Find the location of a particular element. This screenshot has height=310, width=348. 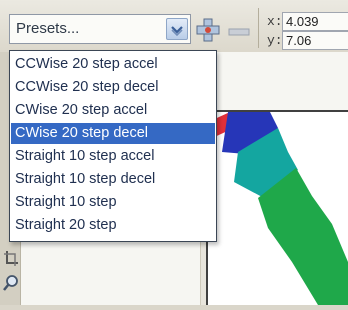

remove-preset-button is located at coordinates (239, 30).